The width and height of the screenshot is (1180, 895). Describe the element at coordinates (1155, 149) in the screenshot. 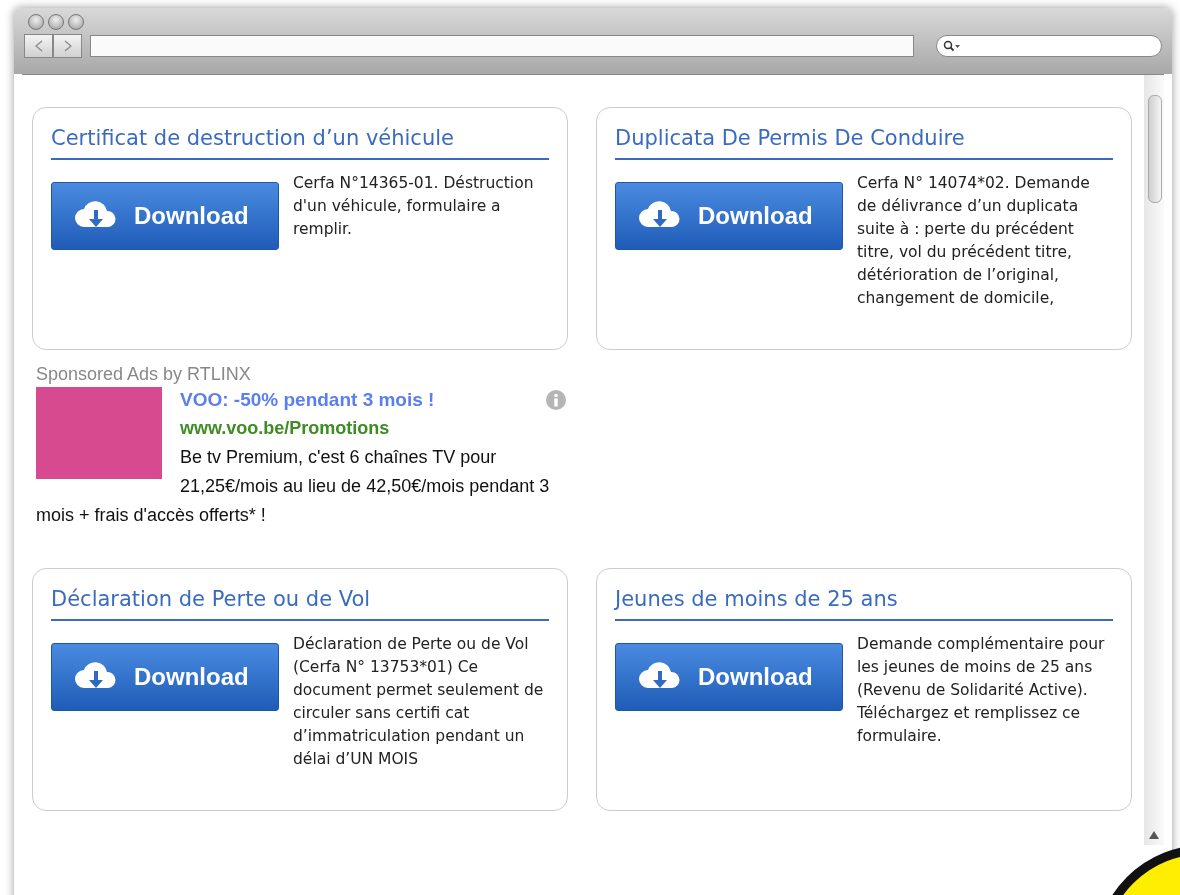

I see `scrollbar-thumb` at that location.